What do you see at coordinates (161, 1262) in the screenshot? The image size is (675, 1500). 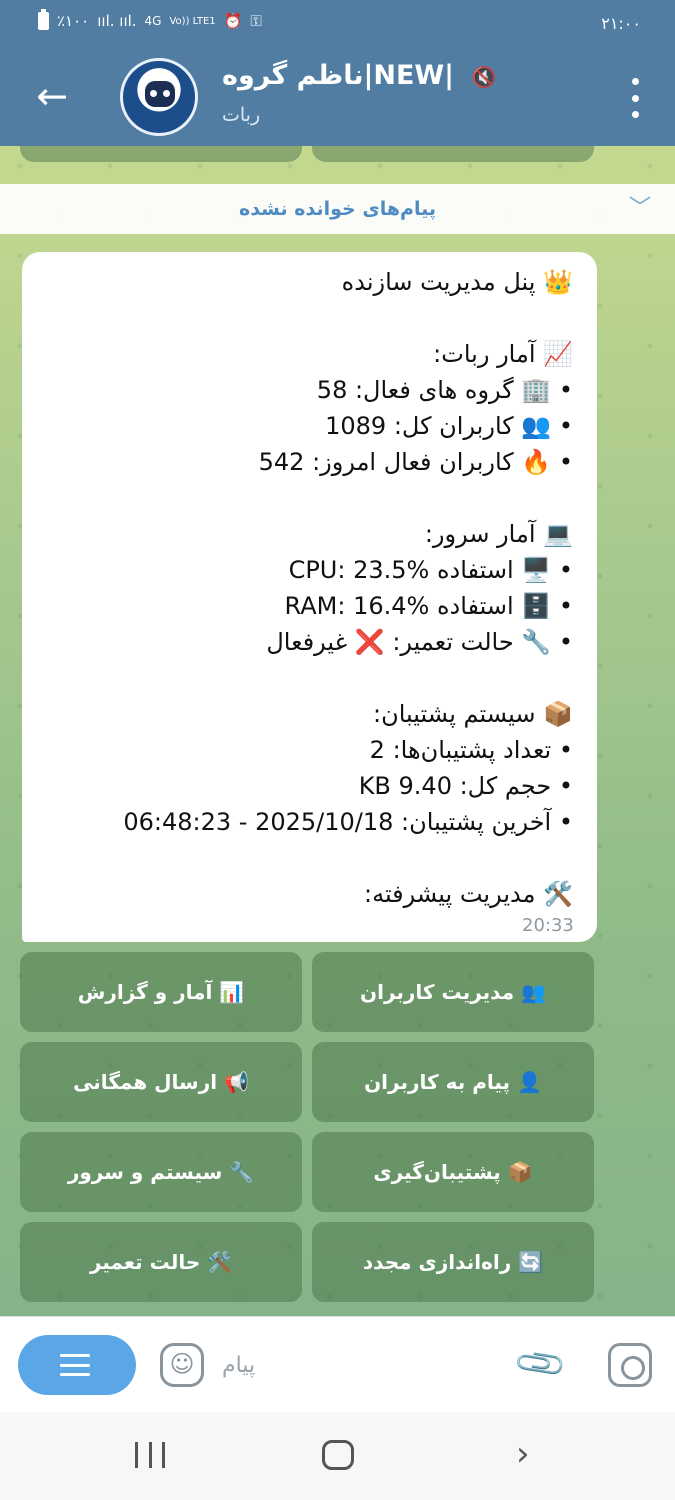 I see `keyboard-button: 🛠️ حالت تعمیر` at bounding box center [161, 1262].